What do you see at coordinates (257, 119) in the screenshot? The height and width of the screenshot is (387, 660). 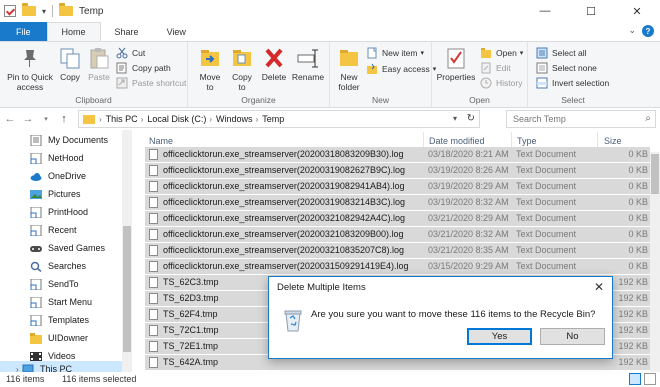 I see `breadcrumb-sep-icon: ›` at bounding box center [257, 119].